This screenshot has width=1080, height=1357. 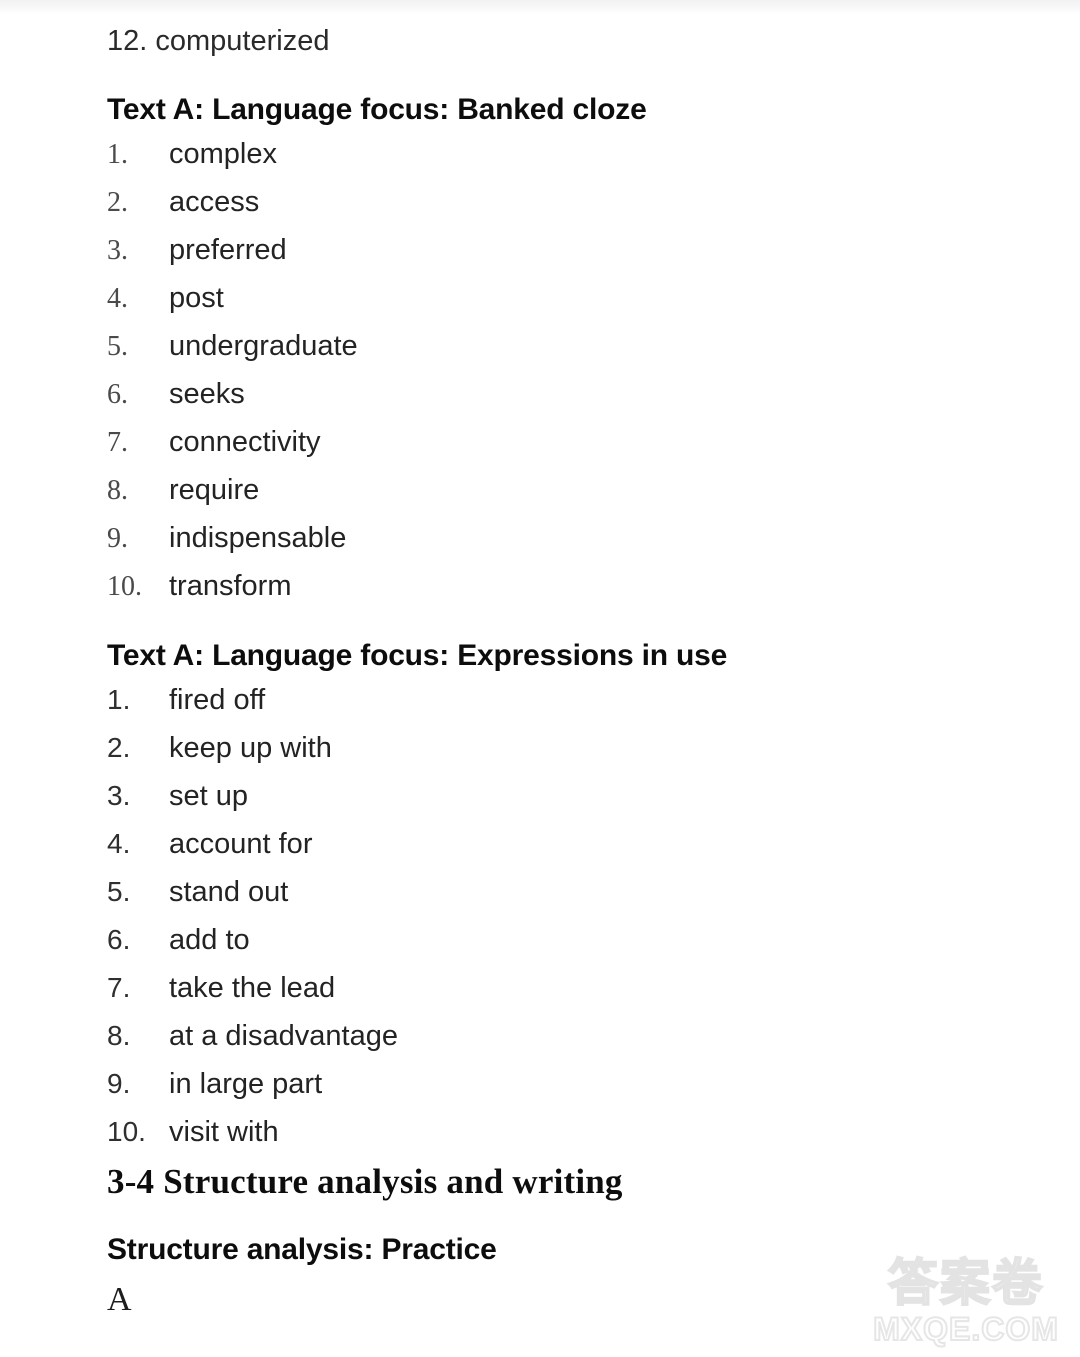 I want to click on list-item: 1. fired off, so click(x=557, y=700).